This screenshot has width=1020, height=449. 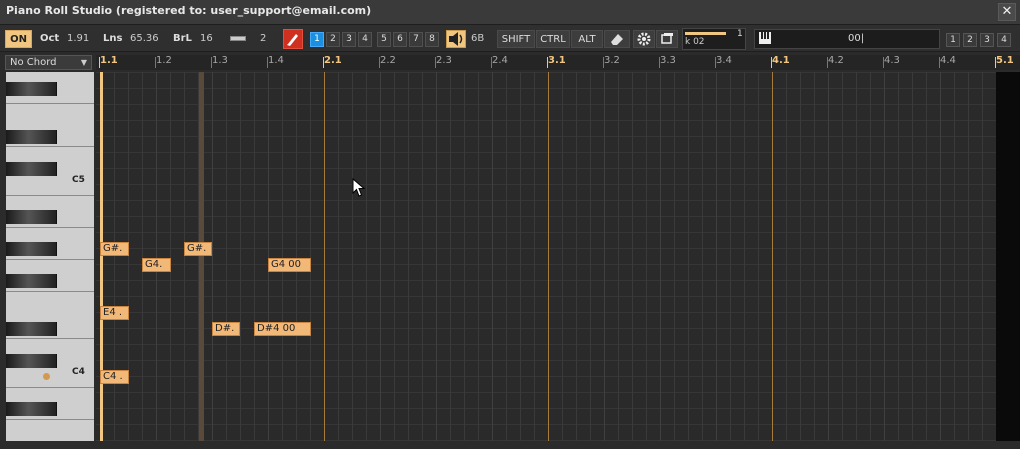 What do you see at coordinates (611, 61) in the screenshot?
I see `ruler-tick: 3.2` at bounding box center [611, 61].